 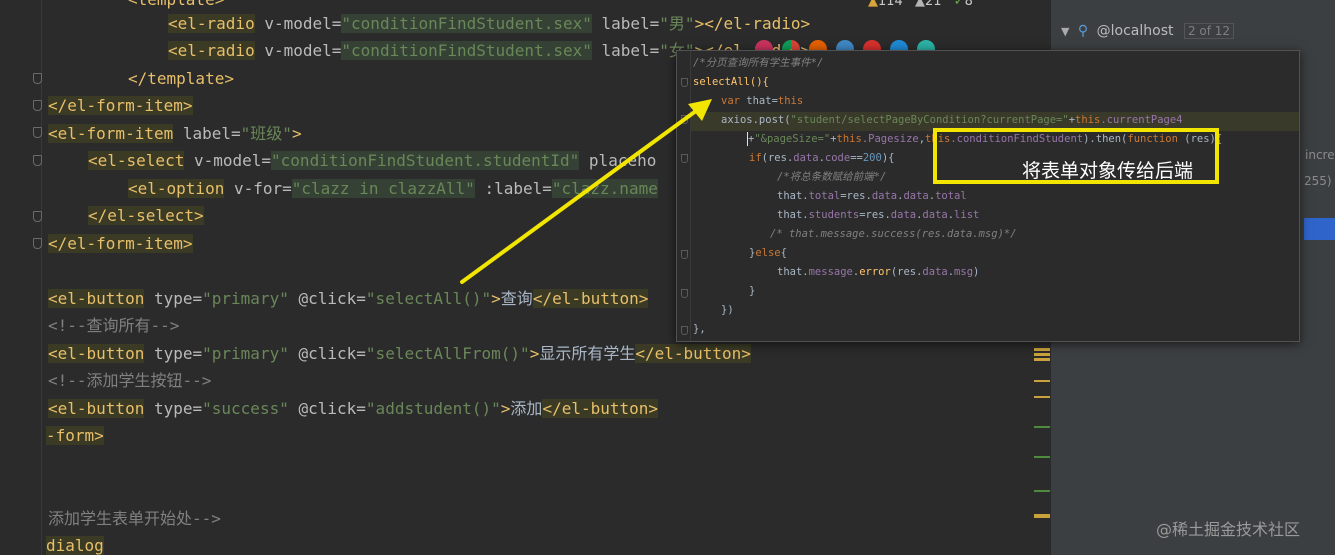 What do you see at coordinates (1228, 529) in the screenshot?
I see `watermark: @稀土掘金技术社区` at bounding box center [1228, 529].